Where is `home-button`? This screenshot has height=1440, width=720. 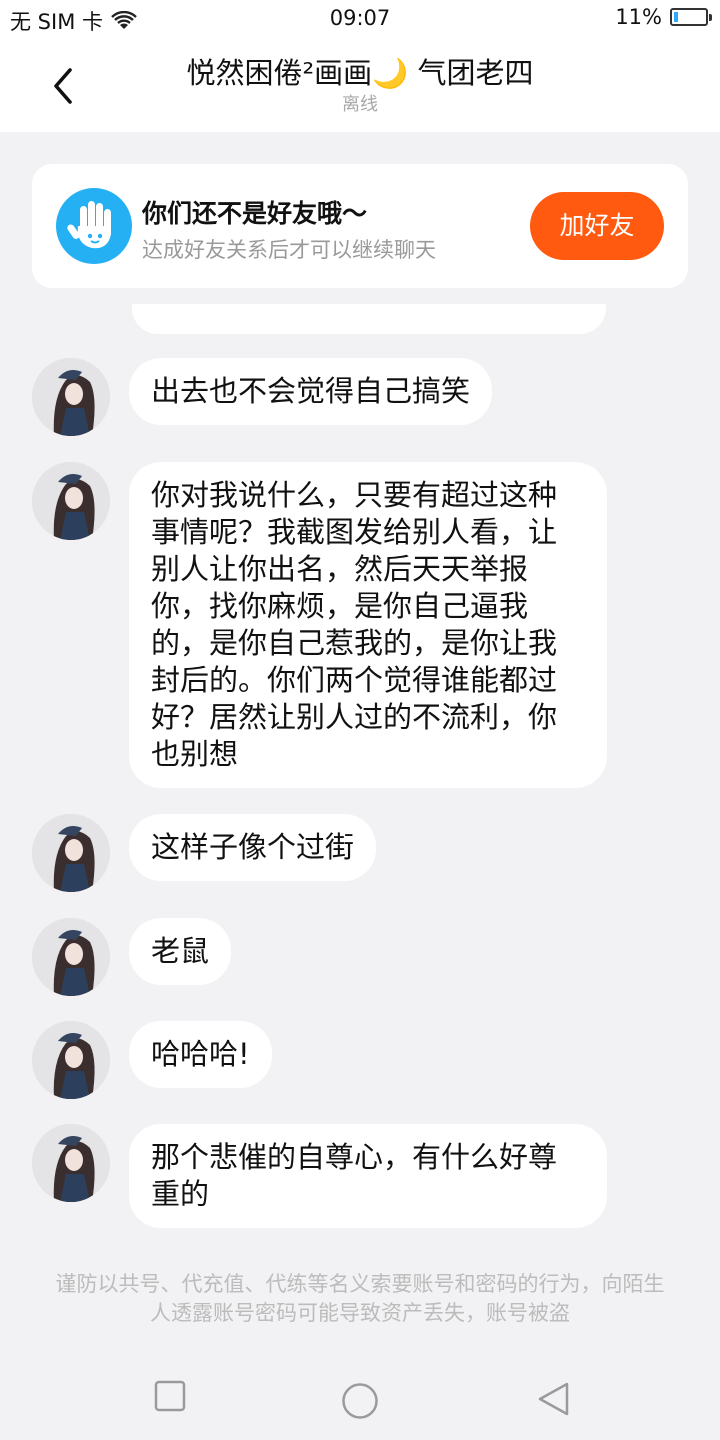 home-button is located at coordinates (360, 1403).